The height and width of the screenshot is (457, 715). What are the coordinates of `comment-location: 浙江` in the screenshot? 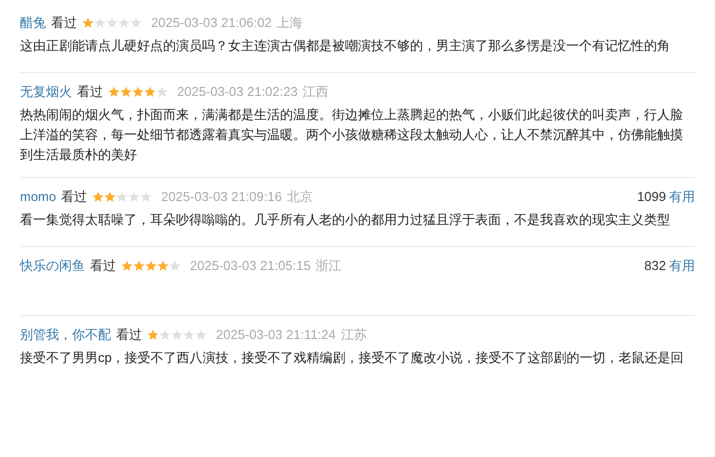 It's located at (329, 266).